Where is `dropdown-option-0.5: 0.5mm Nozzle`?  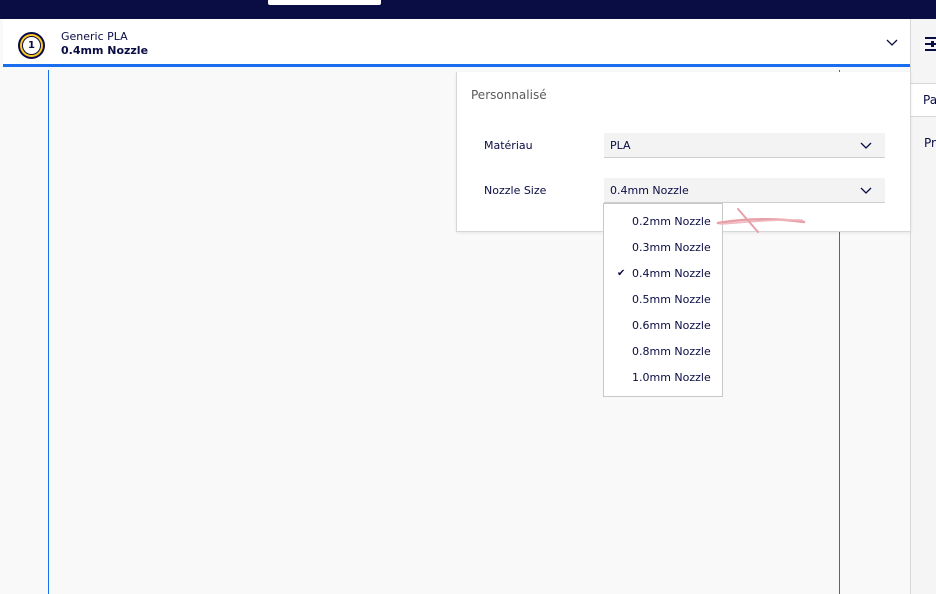 dropdown-option-0.5: 0.5mm Nozzle is located at coordinates (663, 300).